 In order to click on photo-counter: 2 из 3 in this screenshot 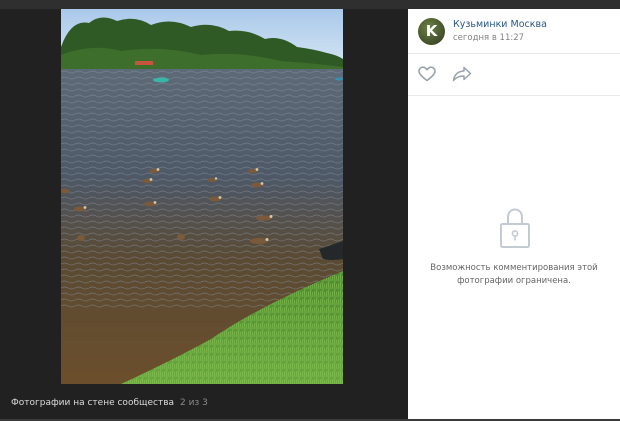, I will do `click(194, 403)`.